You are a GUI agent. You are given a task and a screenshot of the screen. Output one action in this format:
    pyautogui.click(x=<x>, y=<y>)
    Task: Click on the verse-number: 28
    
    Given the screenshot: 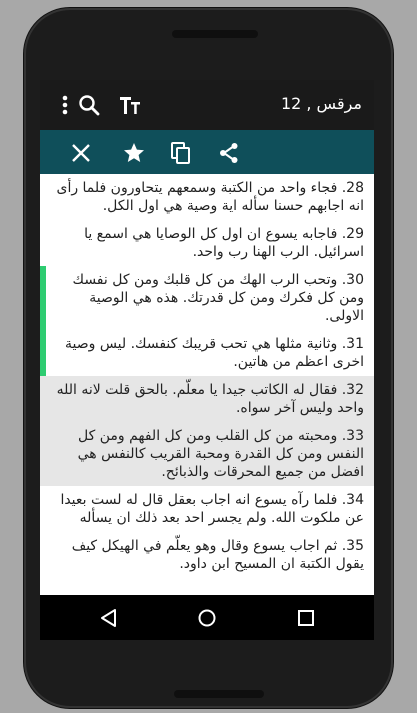 What is the action you would take?
    pyautogui.click(x=355, y=188)
    